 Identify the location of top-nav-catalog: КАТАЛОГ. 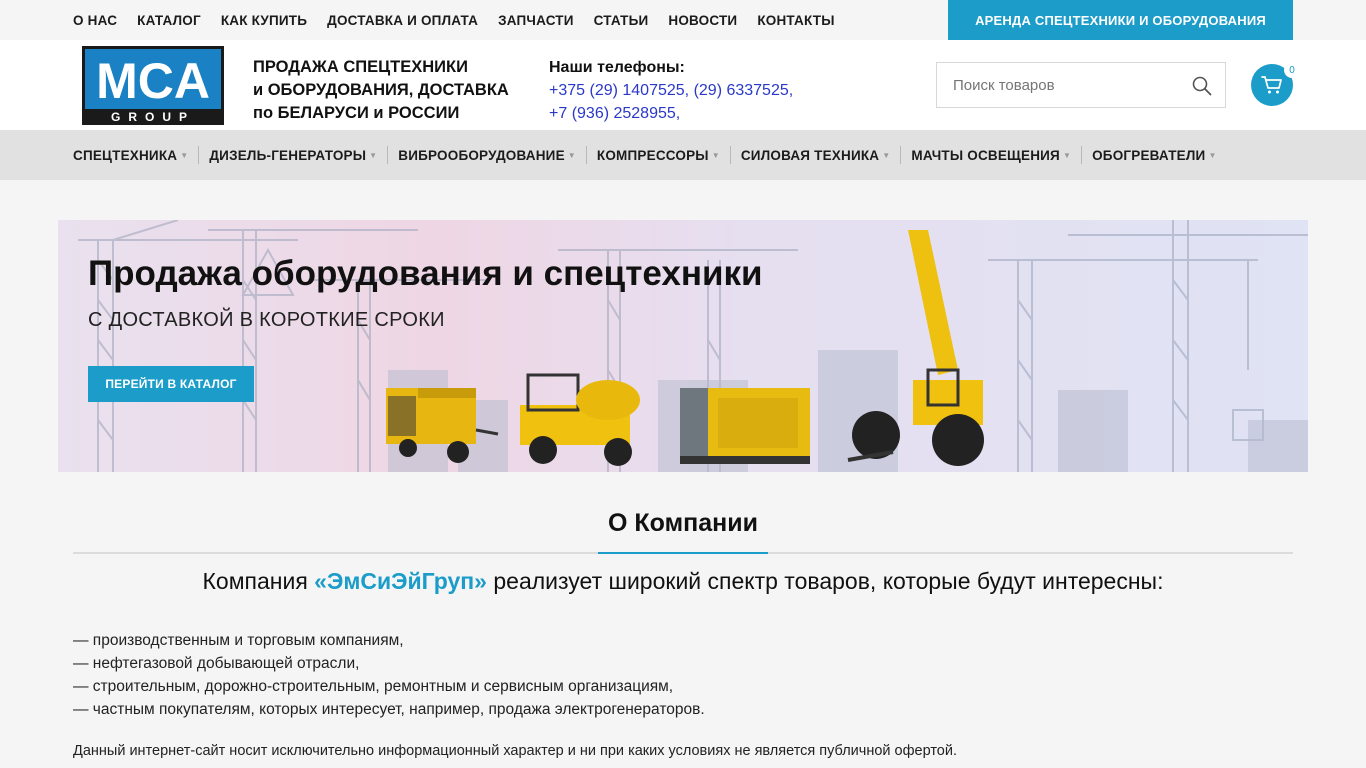
(169, 20).